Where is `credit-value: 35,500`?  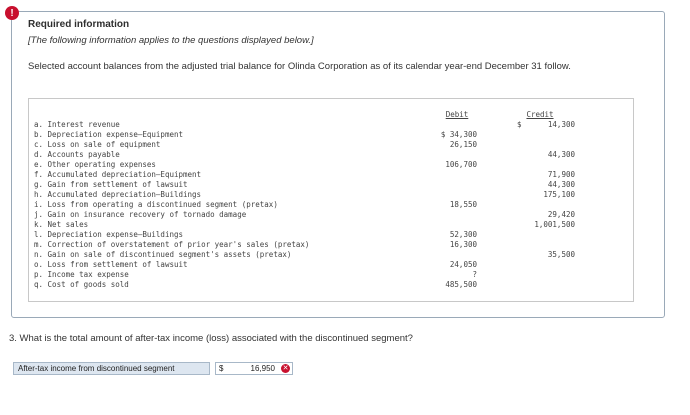 credit-value: 35,500 is located at coordinates (561, 254).